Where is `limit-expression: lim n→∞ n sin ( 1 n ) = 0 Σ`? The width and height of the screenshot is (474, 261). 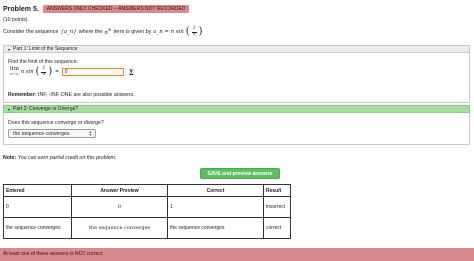
limit-expression: lim n→∞ n sin ( 1 n ) = 0 Σ is located at coordinates (72, 72).